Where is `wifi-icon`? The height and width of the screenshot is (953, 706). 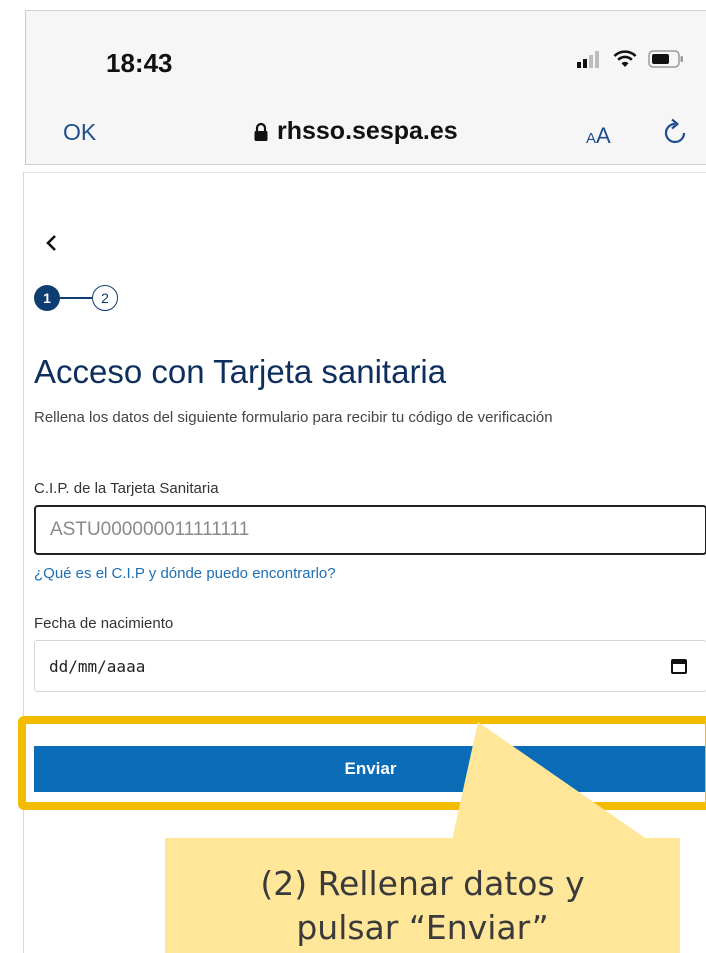
wifi-icon is located at coordinates (625, 58).